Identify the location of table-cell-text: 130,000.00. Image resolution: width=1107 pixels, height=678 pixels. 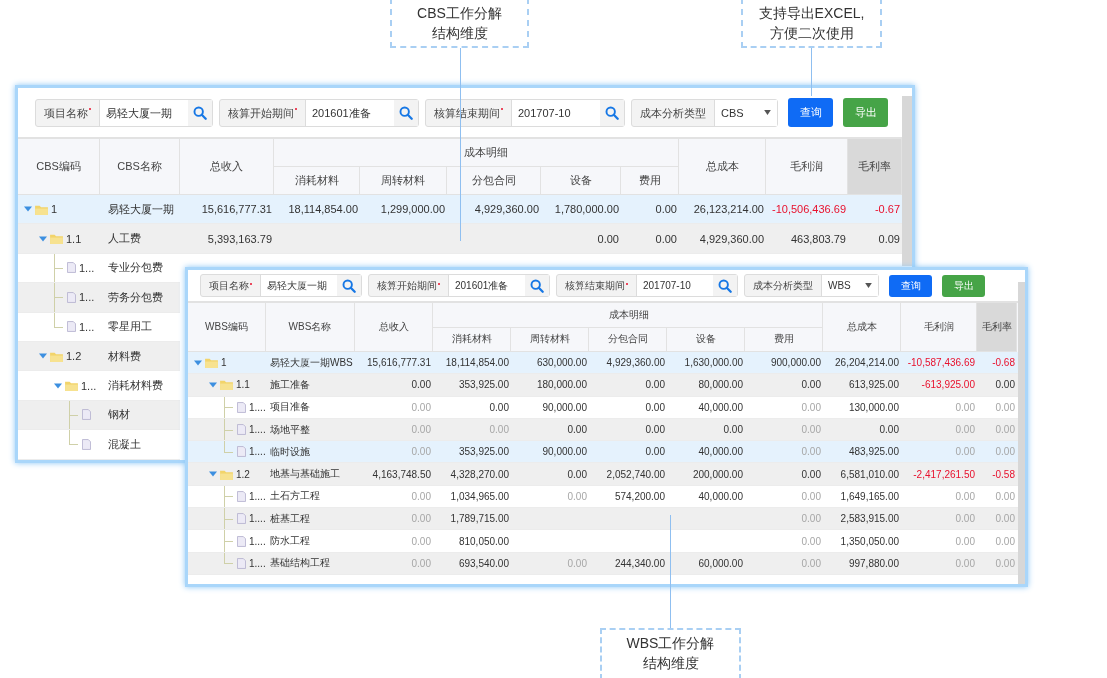
(873, 407).